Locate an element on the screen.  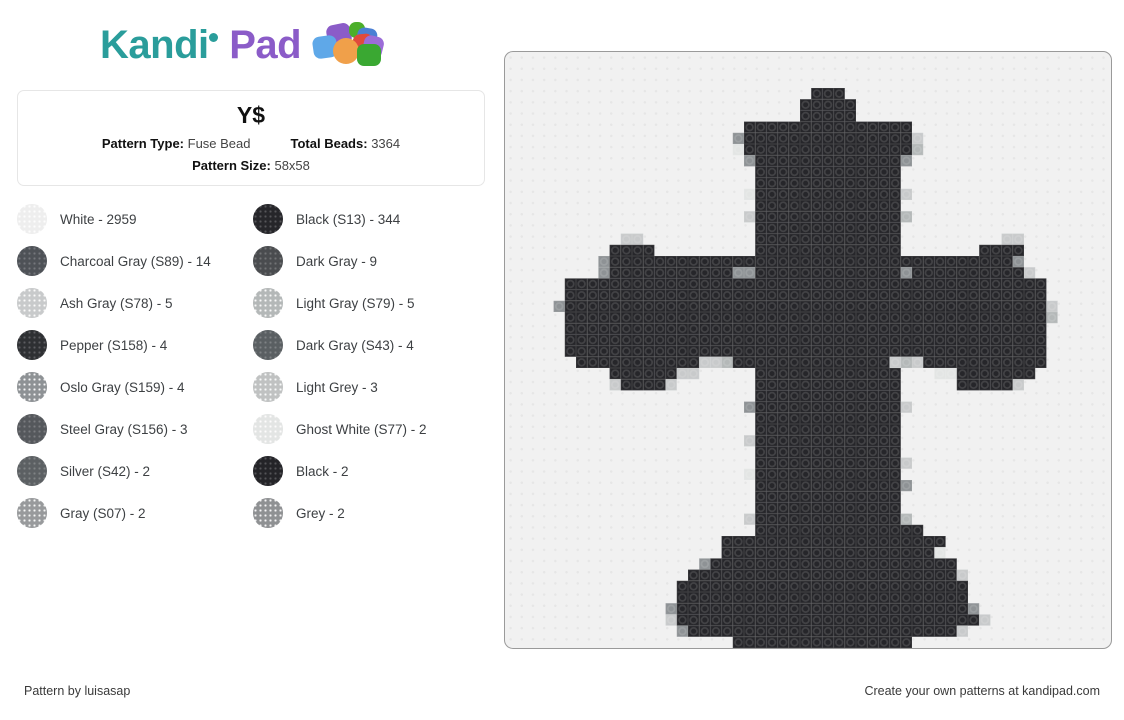
legend-item: Gray (S07) - 2 is located at coordinates (133, 513).